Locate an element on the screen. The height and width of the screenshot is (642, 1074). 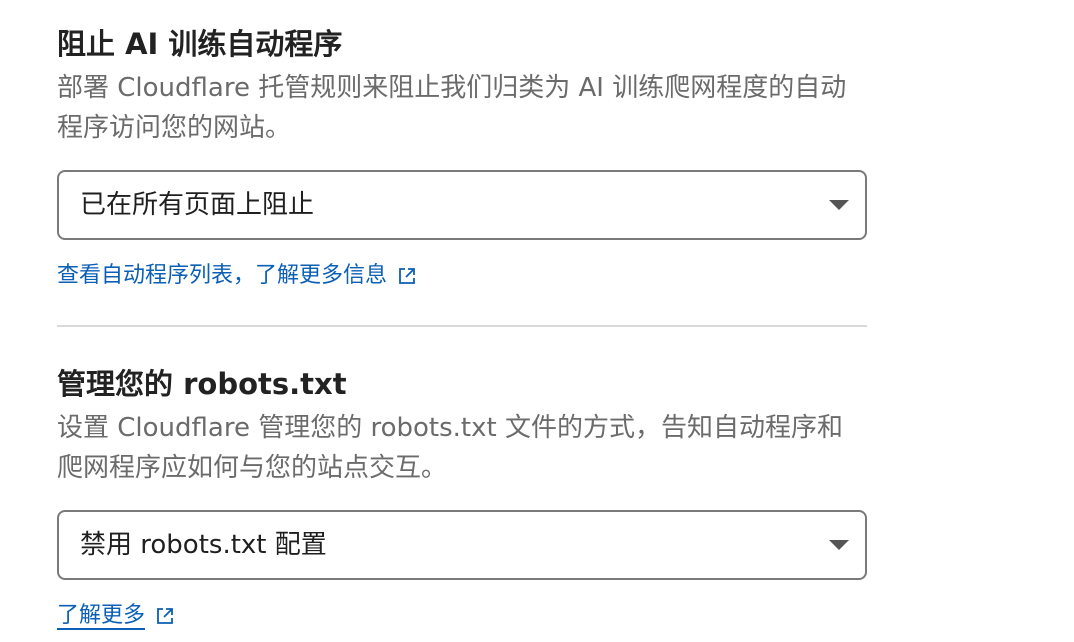
block-ai-bots-select: 已在所有页面上阻止 is located at coordinates (462, 205).